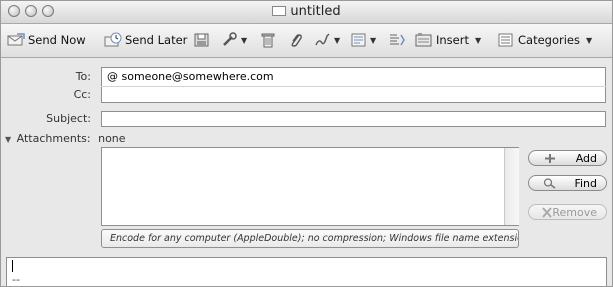 The image size is (613, 287). What do you see at coordinates (190, 76) in the screenshot?
I see `to-recipient: @ someone@somewhere.com` at bounding box center [190, 76].